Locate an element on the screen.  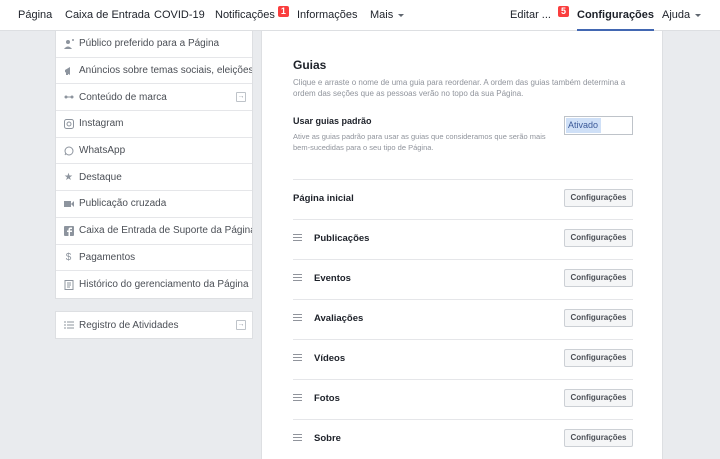
nav-tab-label: Configurações is located at coordinates (616, 15).